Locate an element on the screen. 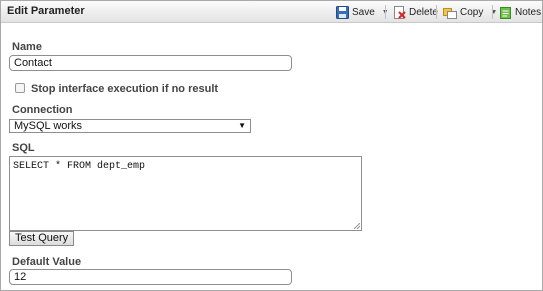  sql-text: SELECT * FROM dept_emp is located at coordinates (79, 166).